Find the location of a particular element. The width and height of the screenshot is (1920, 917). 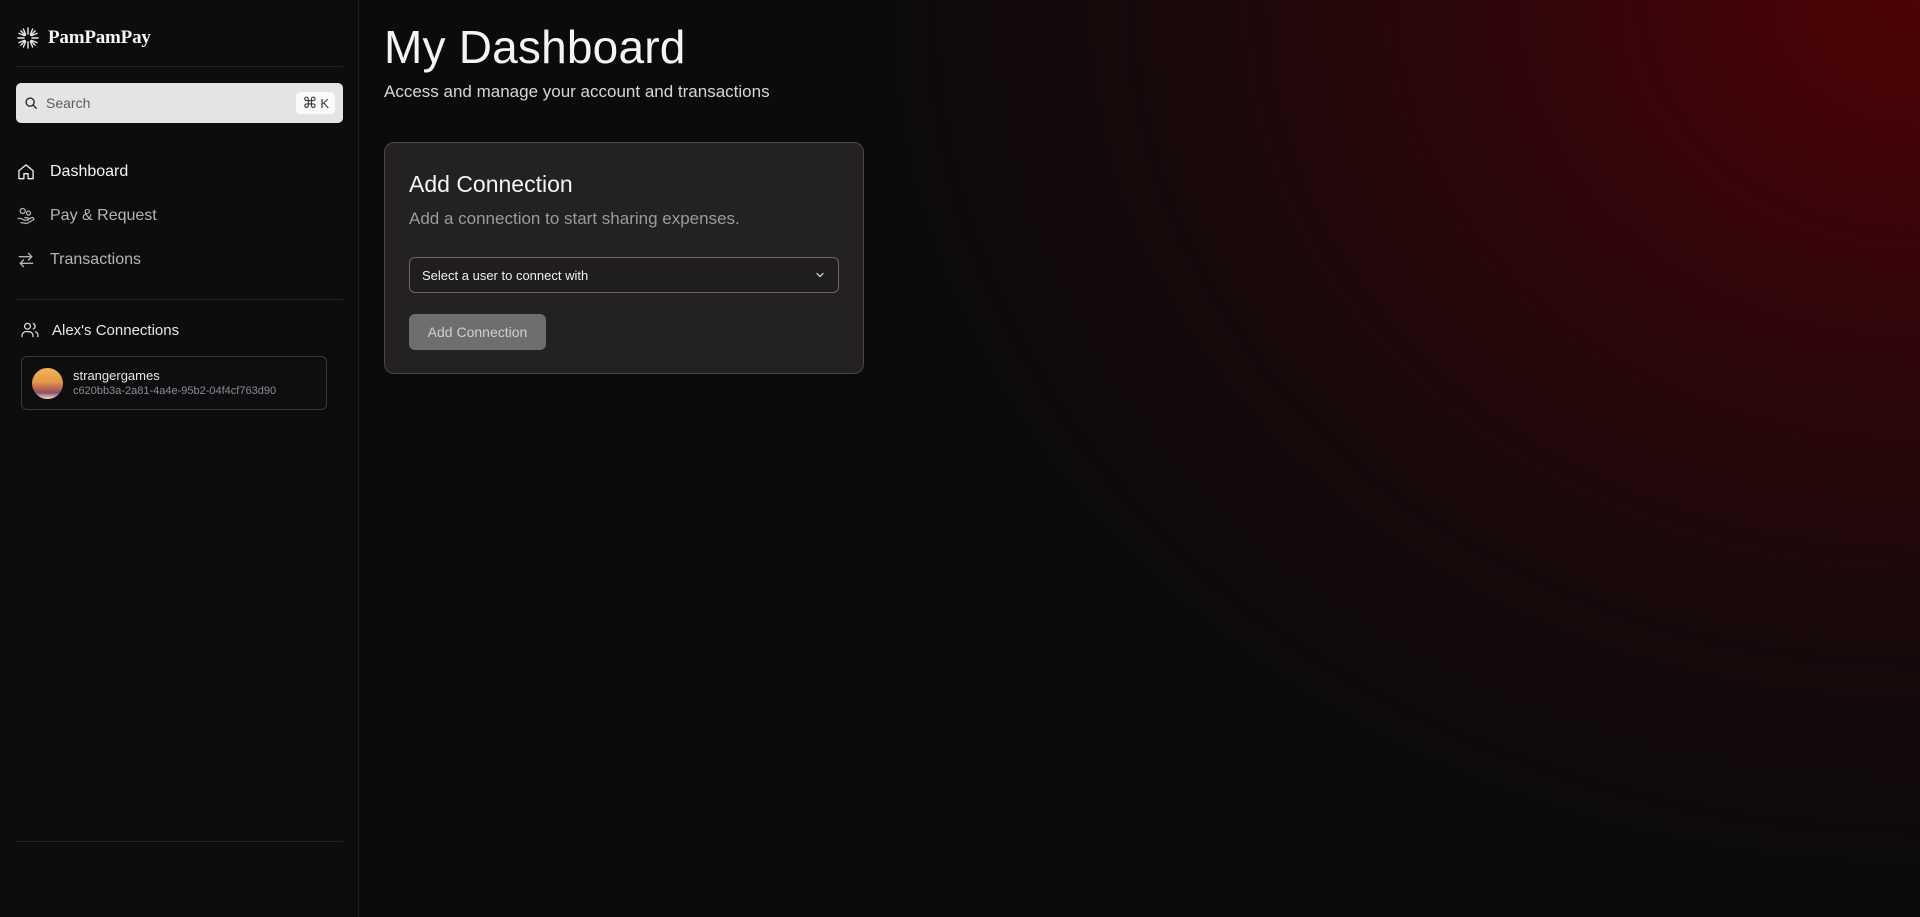

sidebar-divider-bottom is located at coordinates (179, 841).